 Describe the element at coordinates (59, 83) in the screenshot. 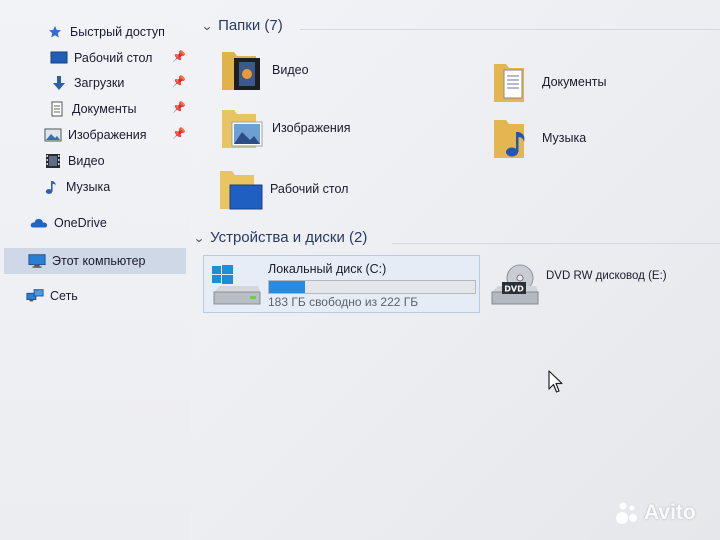

I see `download-arrow-icon` at that location.